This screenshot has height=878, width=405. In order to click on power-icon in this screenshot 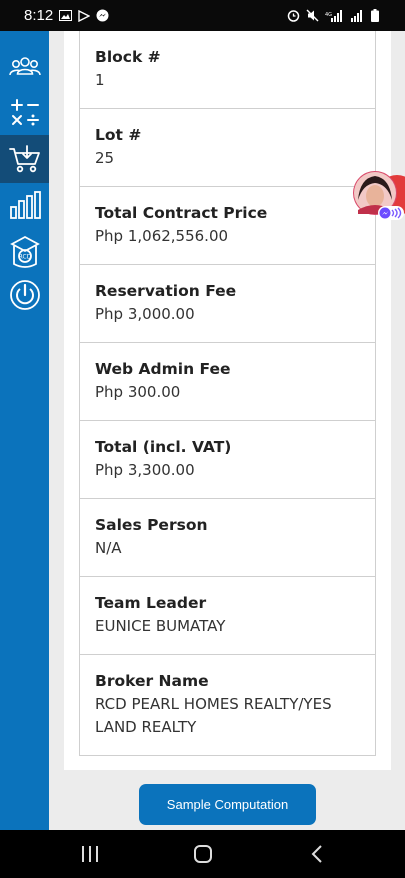, I will do `click(24, 295)`.